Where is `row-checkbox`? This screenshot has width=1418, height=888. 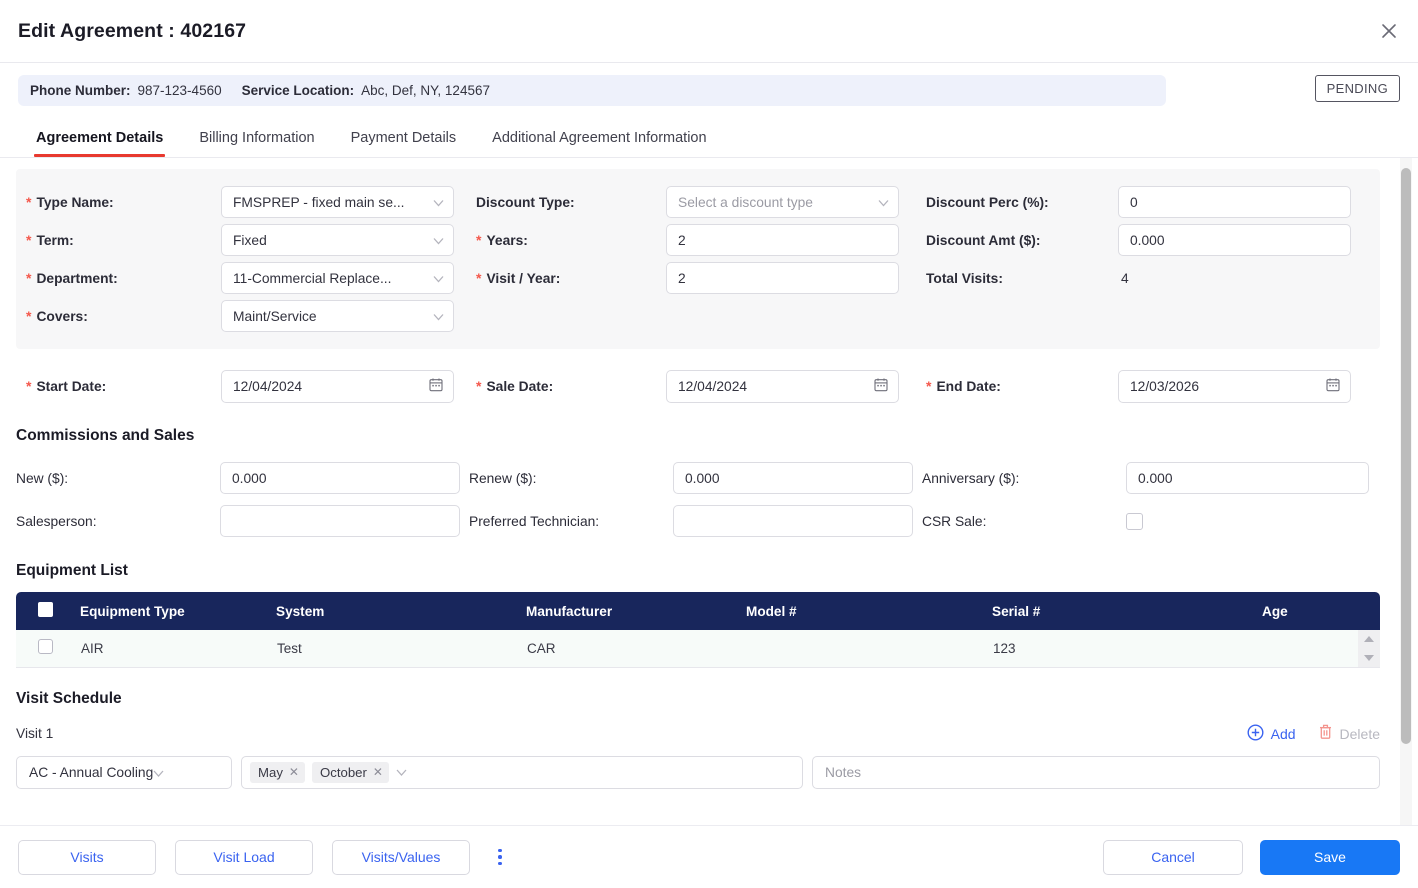
row-checkbox is located at coordinates (45, 647).